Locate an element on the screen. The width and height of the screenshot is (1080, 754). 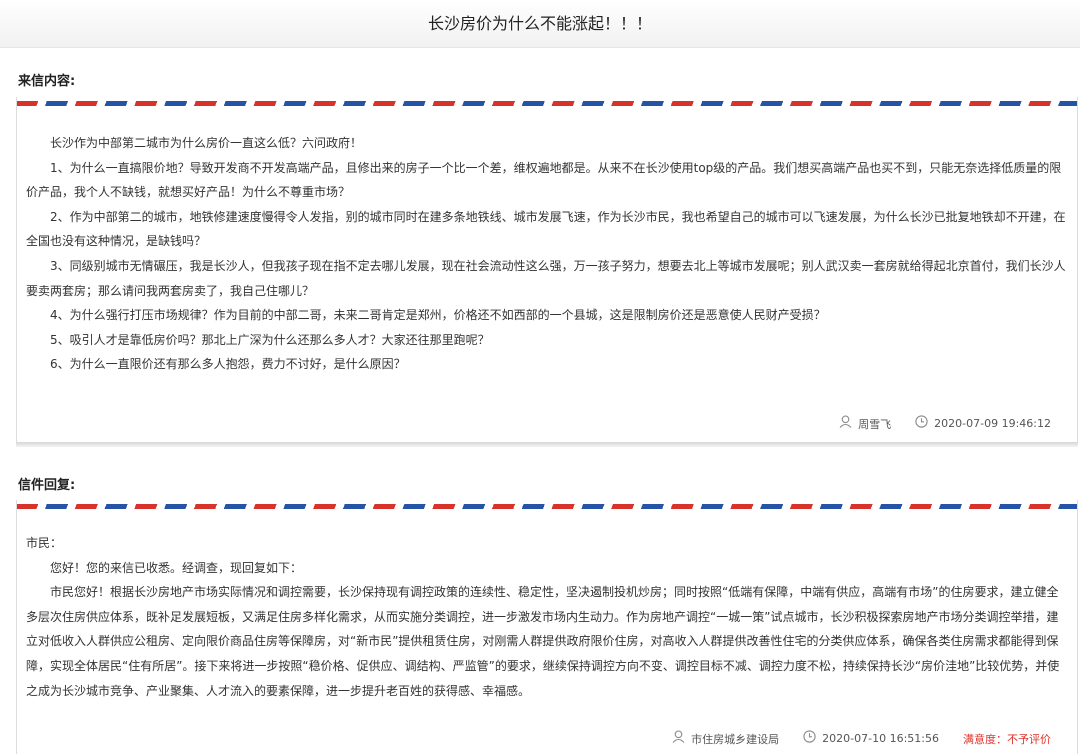
reply-timestamp: 2020-07-10 16:51:56 is located at coordinates (871, 738).